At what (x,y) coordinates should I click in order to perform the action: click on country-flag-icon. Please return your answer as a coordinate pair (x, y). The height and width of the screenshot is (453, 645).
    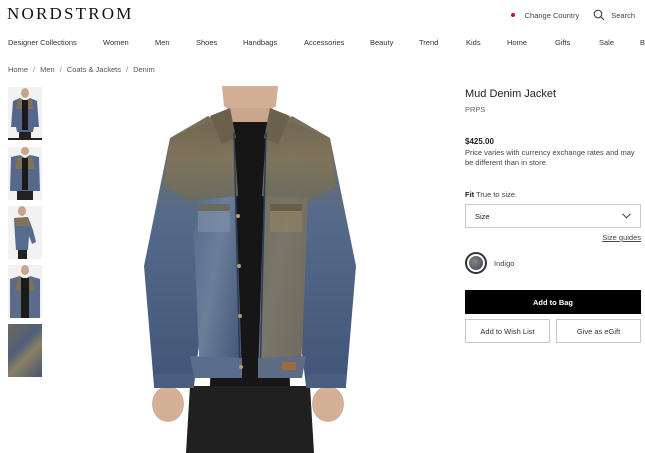
    Looking at the image, I should click on (512, 15).